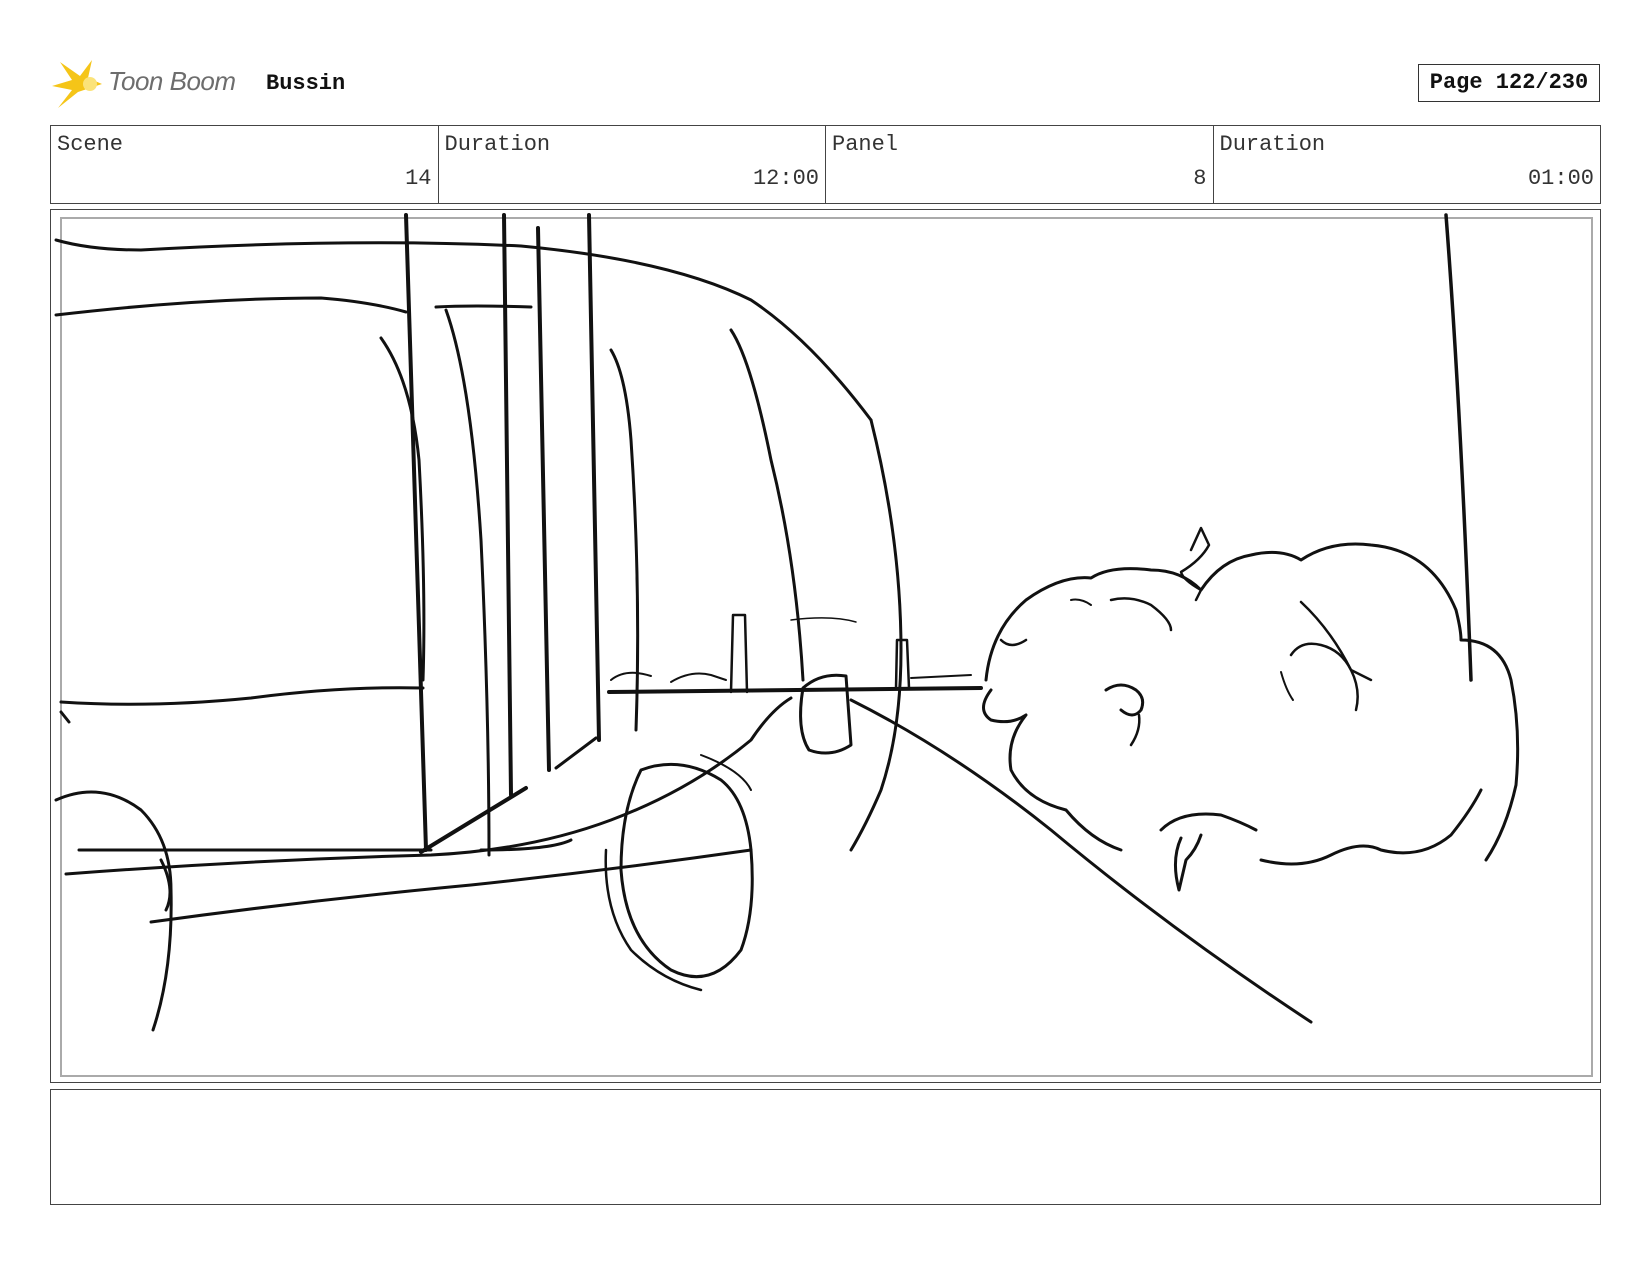 Image resolution: width=1650 pixels, height=1275 pixels. I want to click on scene-duration-cell: Duration 12:00, so click(632, 164).